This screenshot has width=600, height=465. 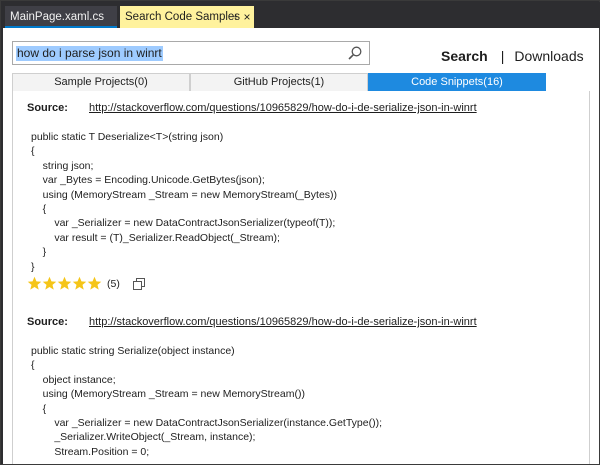 I want to click on tab-code-snippets: Code Snippets(16), so click(x=457, y=82).